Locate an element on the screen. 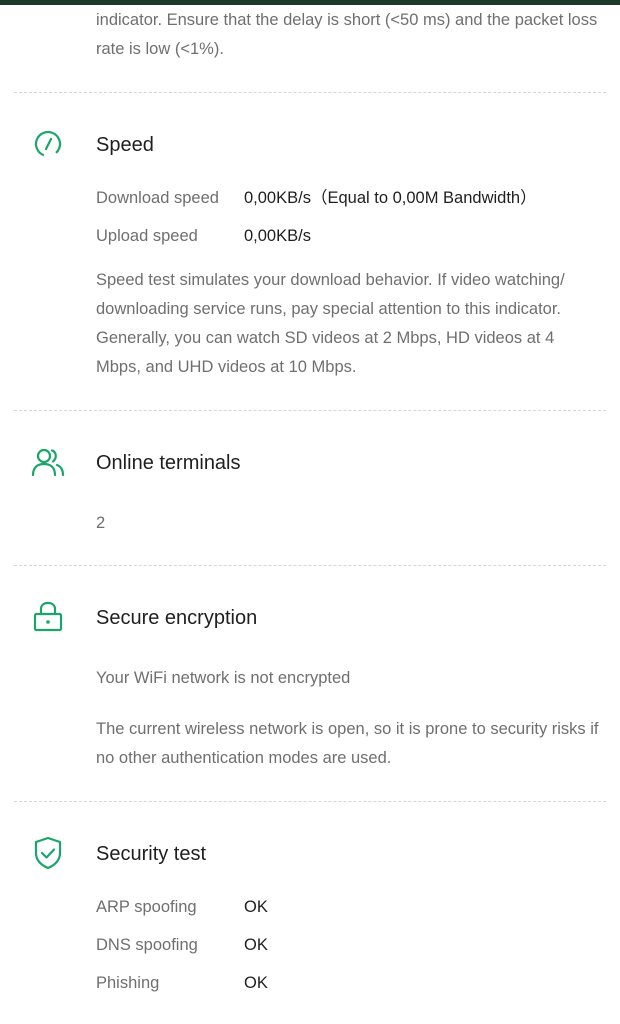  encryption-status: Your WiFi network is not encrypted is located at coordinates (223, 678).